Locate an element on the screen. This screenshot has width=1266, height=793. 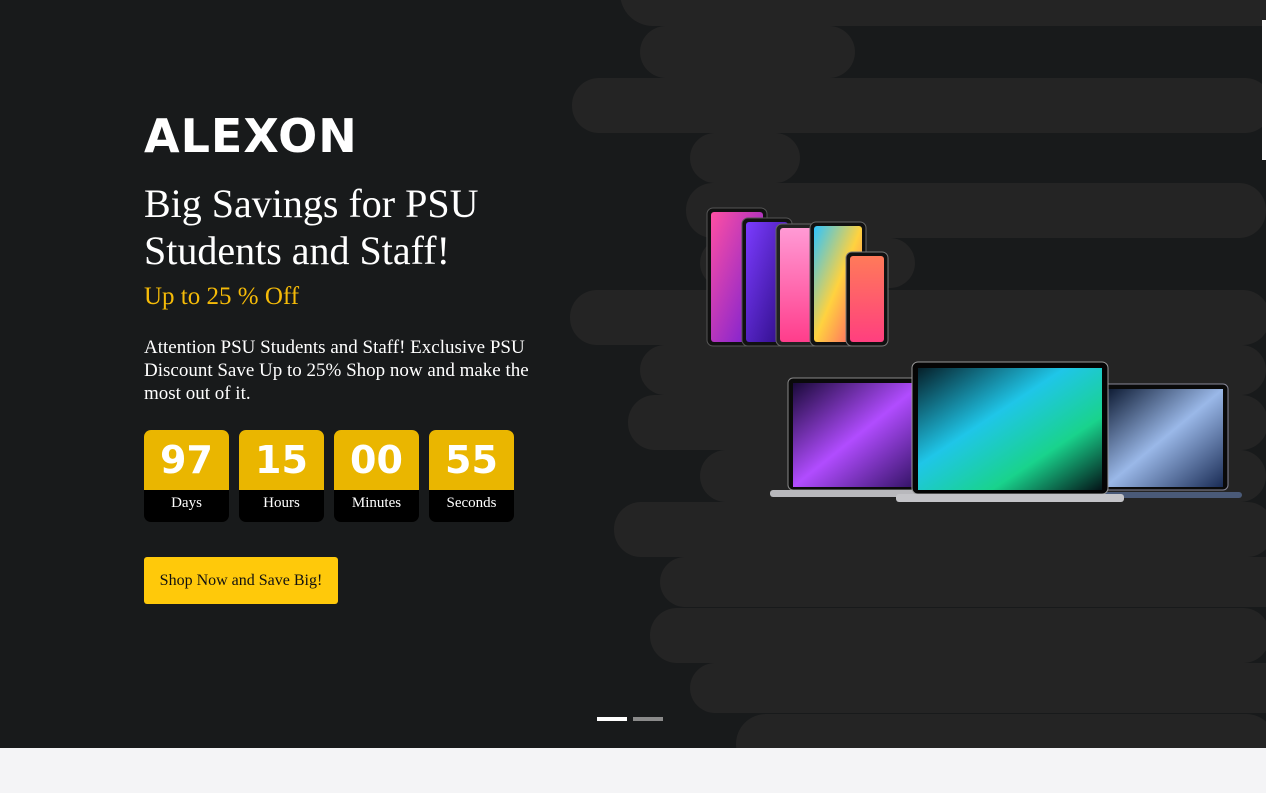
countdown-minutes-label: Minutes is located at coordinates (376, 503).